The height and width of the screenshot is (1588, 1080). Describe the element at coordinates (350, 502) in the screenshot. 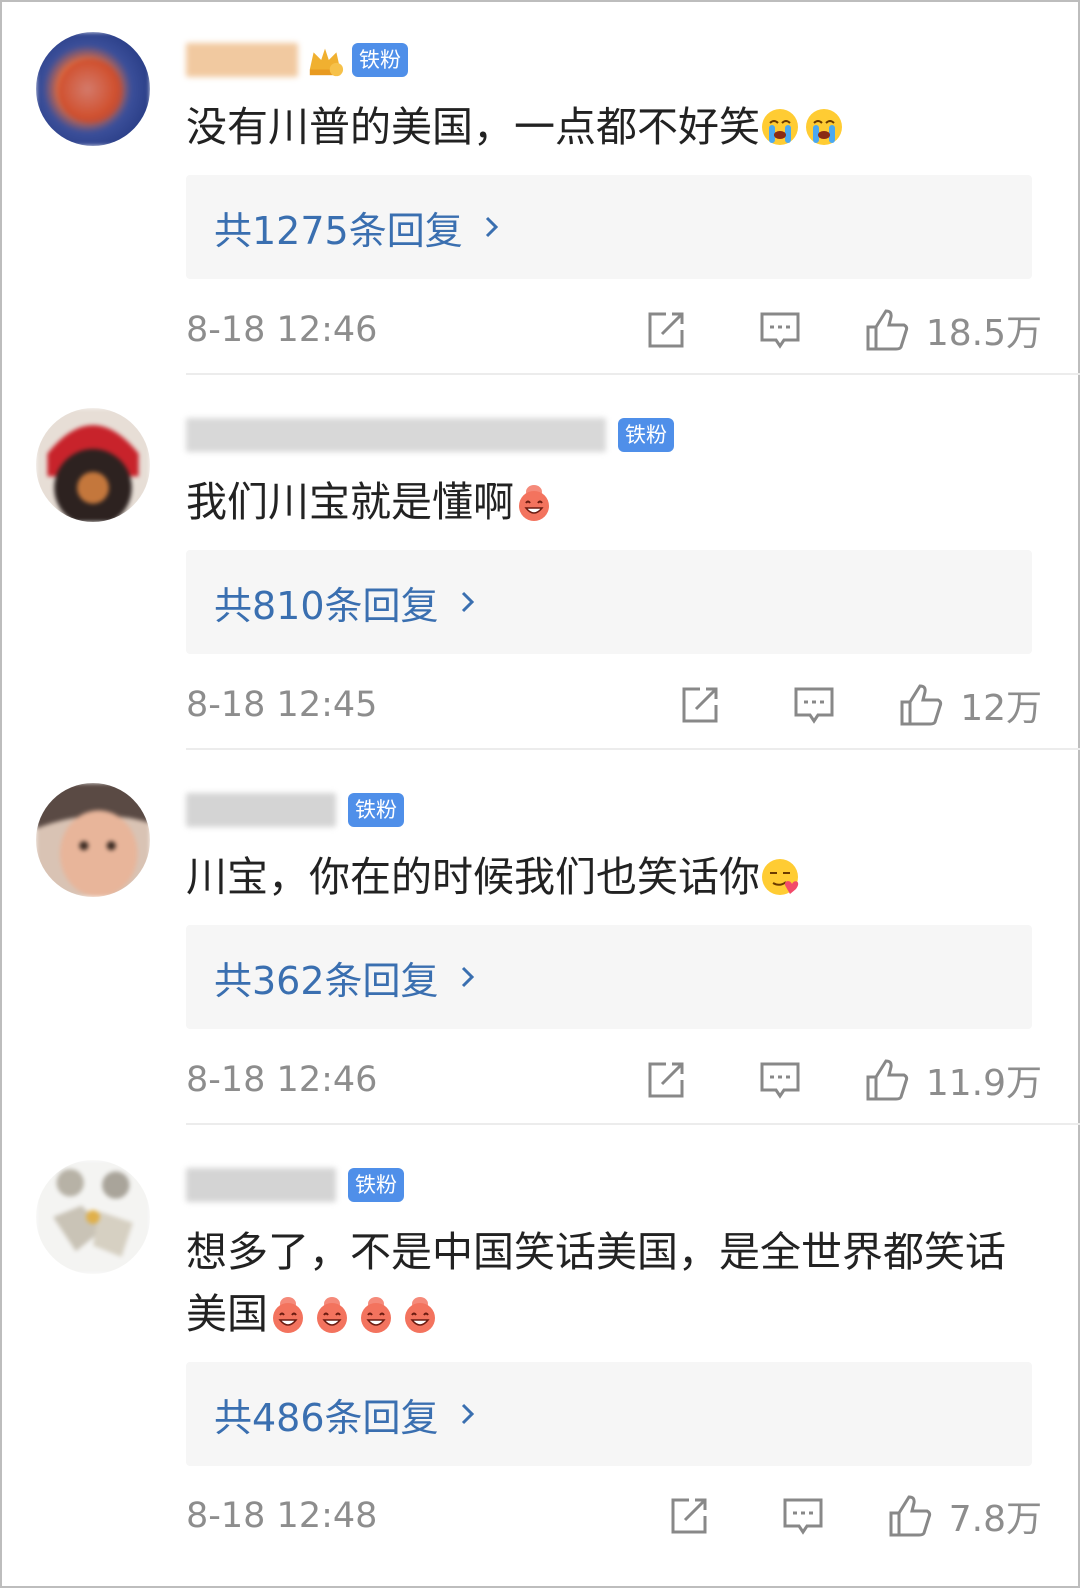

I see `comment-text-content: 我们川宝就是懂啊` at that location.